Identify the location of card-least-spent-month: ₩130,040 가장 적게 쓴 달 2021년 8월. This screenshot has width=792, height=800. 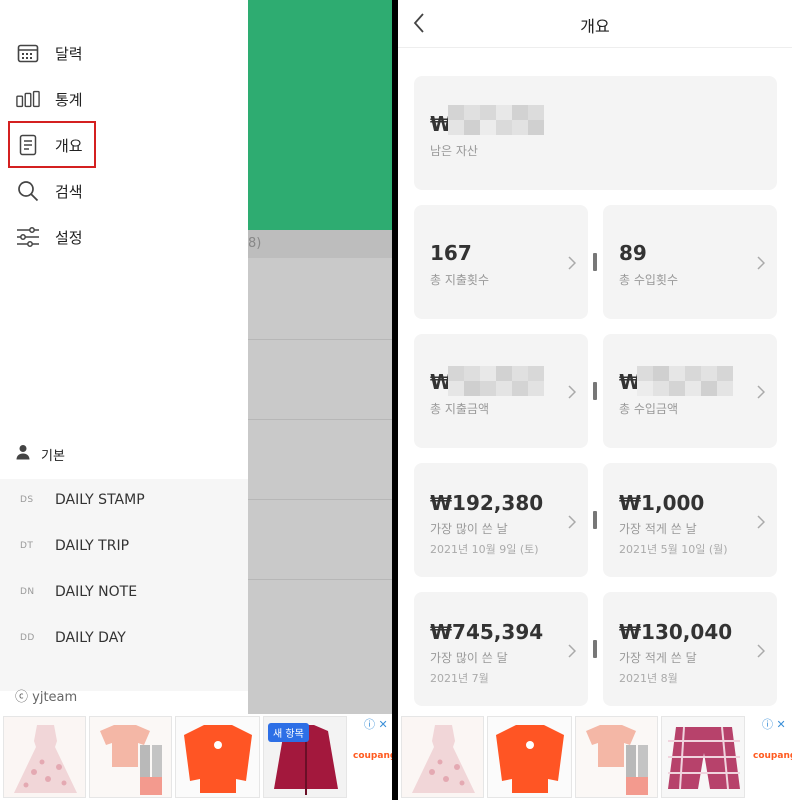
(690, 649).